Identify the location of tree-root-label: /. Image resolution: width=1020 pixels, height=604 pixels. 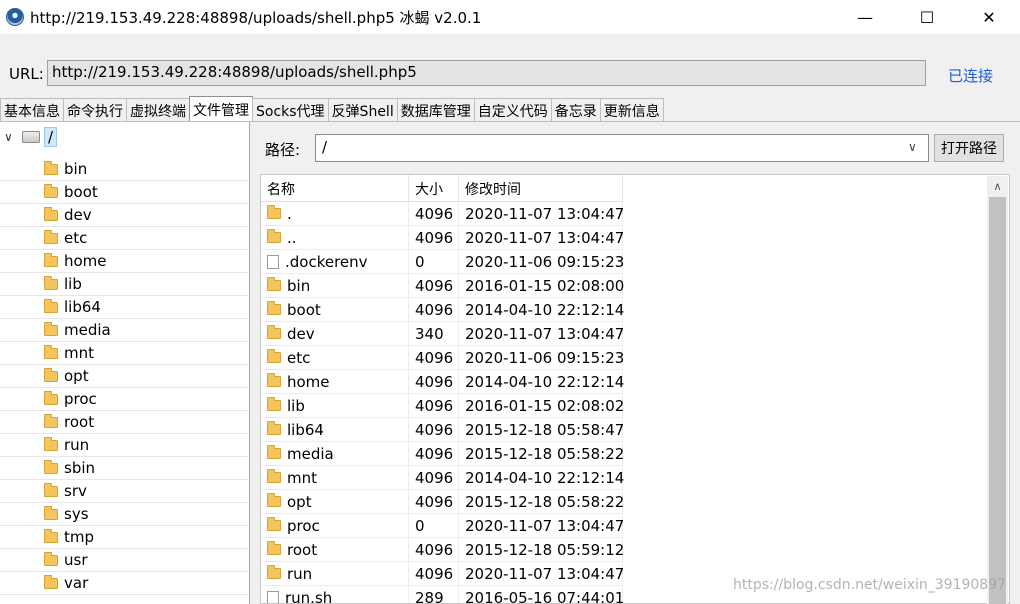
(51, 137).